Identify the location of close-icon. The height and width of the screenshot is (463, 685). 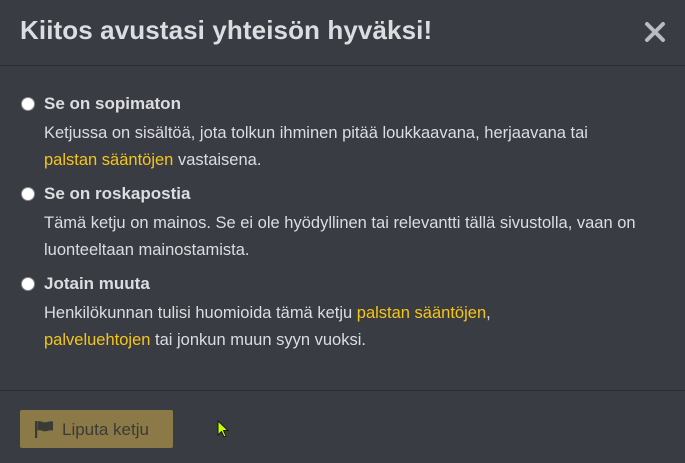
(655, 32).